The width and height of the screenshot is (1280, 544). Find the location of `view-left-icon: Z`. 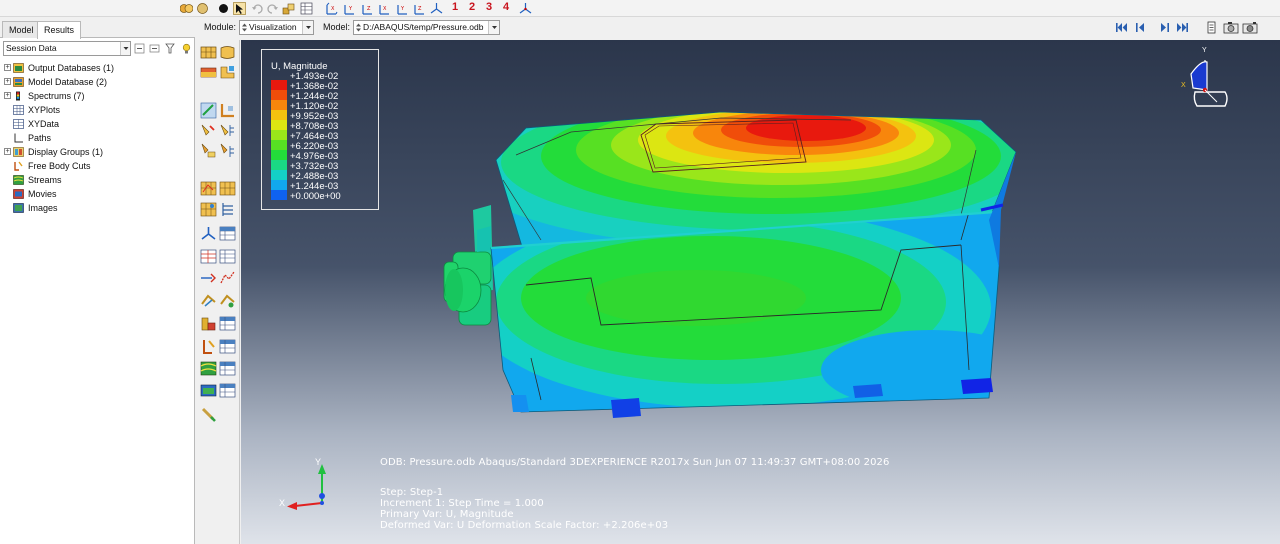

view-left-icon: Z is located at coordinates (367, 8).